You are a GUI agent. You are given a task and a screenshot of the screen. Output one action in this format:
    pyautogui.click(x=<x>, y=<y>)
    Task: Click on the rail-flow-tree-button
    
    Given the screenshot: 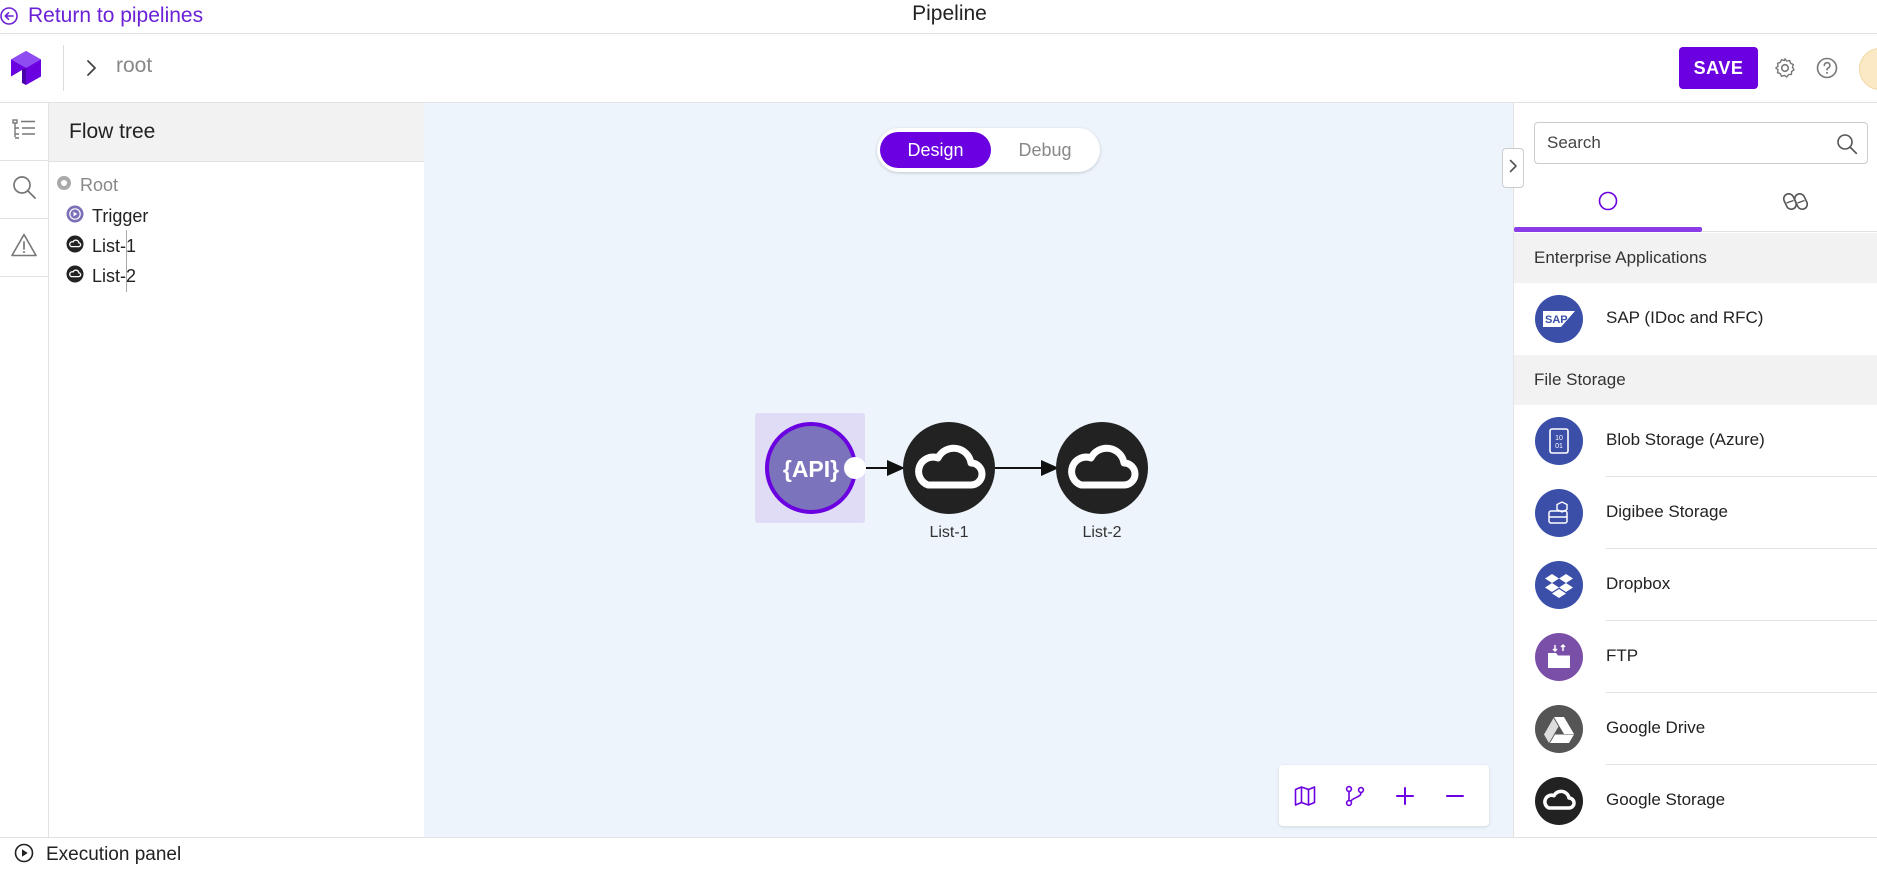 What is the action you would take?
    pyautogui.click(x=24, y=132)
    